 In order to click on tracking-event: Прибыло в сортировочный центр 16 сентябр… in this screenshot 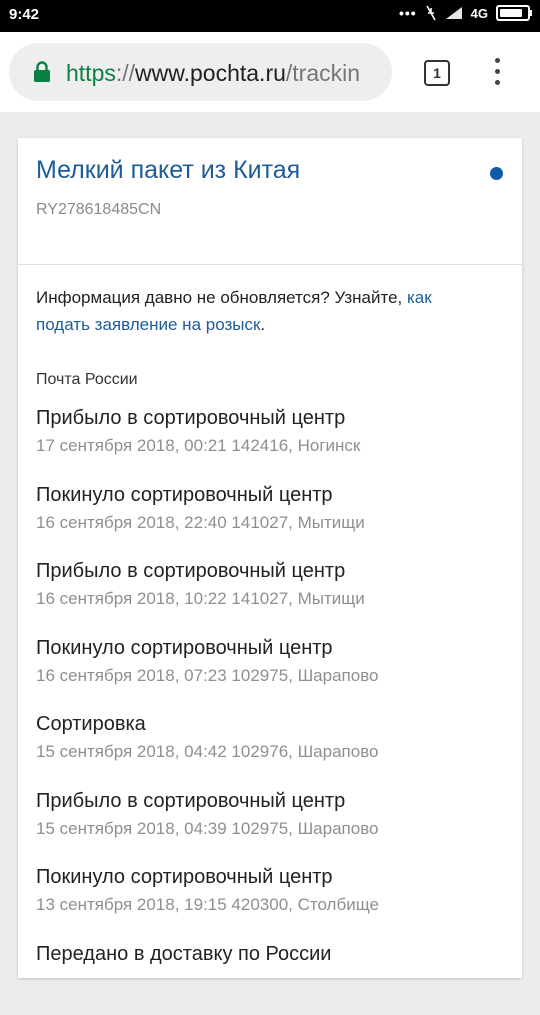, I will do `click(271, 594)`.